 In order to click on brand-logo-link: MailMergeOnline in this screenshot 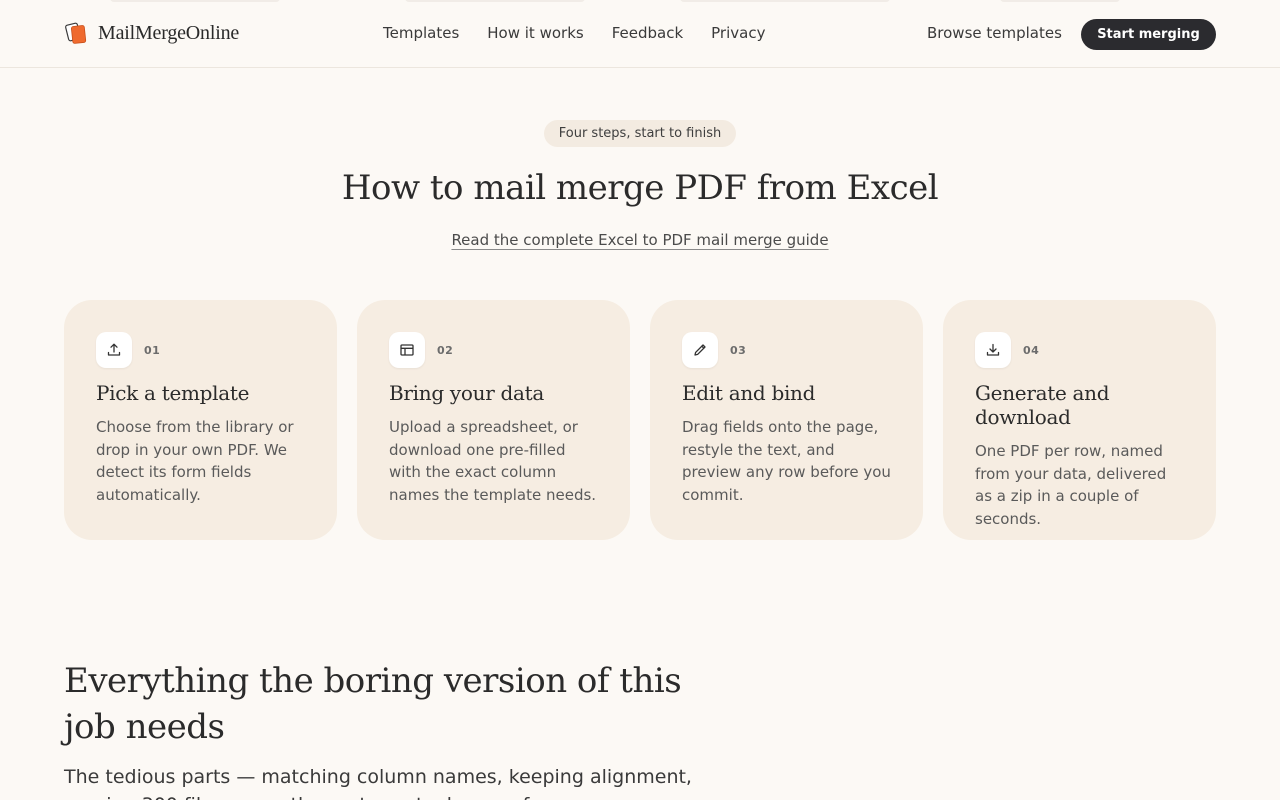, I will do `click(151, 33)`.